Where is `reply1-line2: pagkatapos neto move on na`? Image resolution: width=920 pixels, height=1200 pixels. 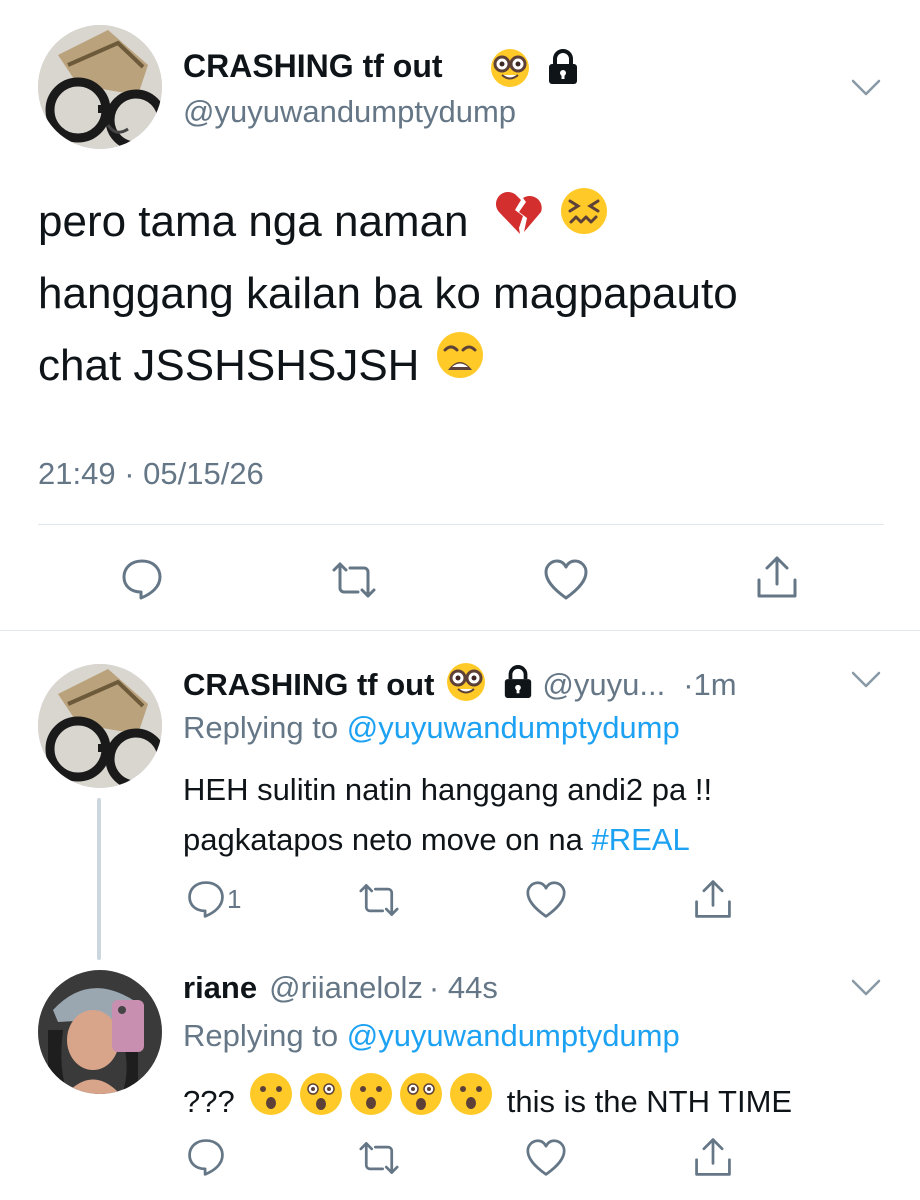
reply1-line2: pagkatapos neto move on na is located at coordinates (383, 839).